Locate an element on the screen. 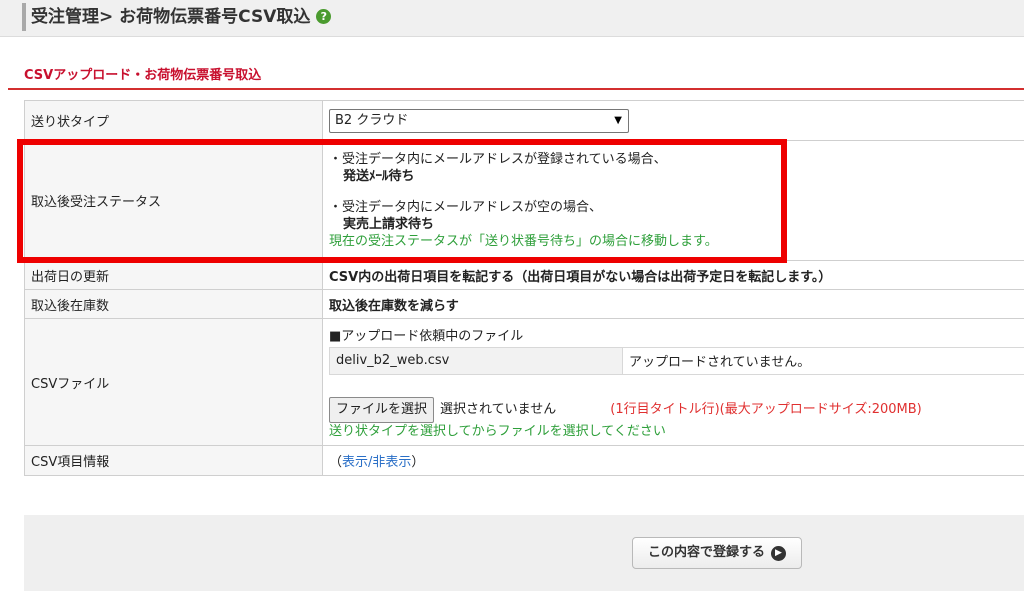 This screenshot has width=1024, height=591. ship-date-label: 出荷日の更新 is located at coordinates (173, 275).